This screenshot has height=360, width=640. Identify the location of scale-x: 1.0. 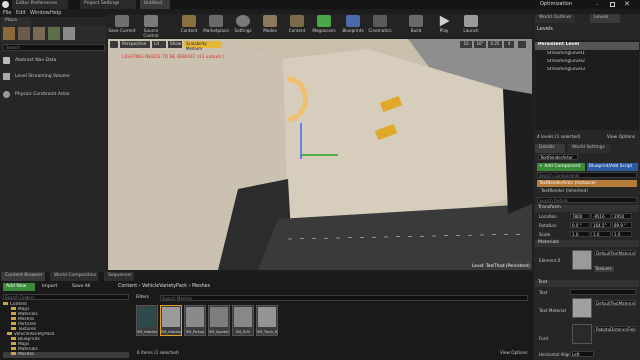
(580, 234).